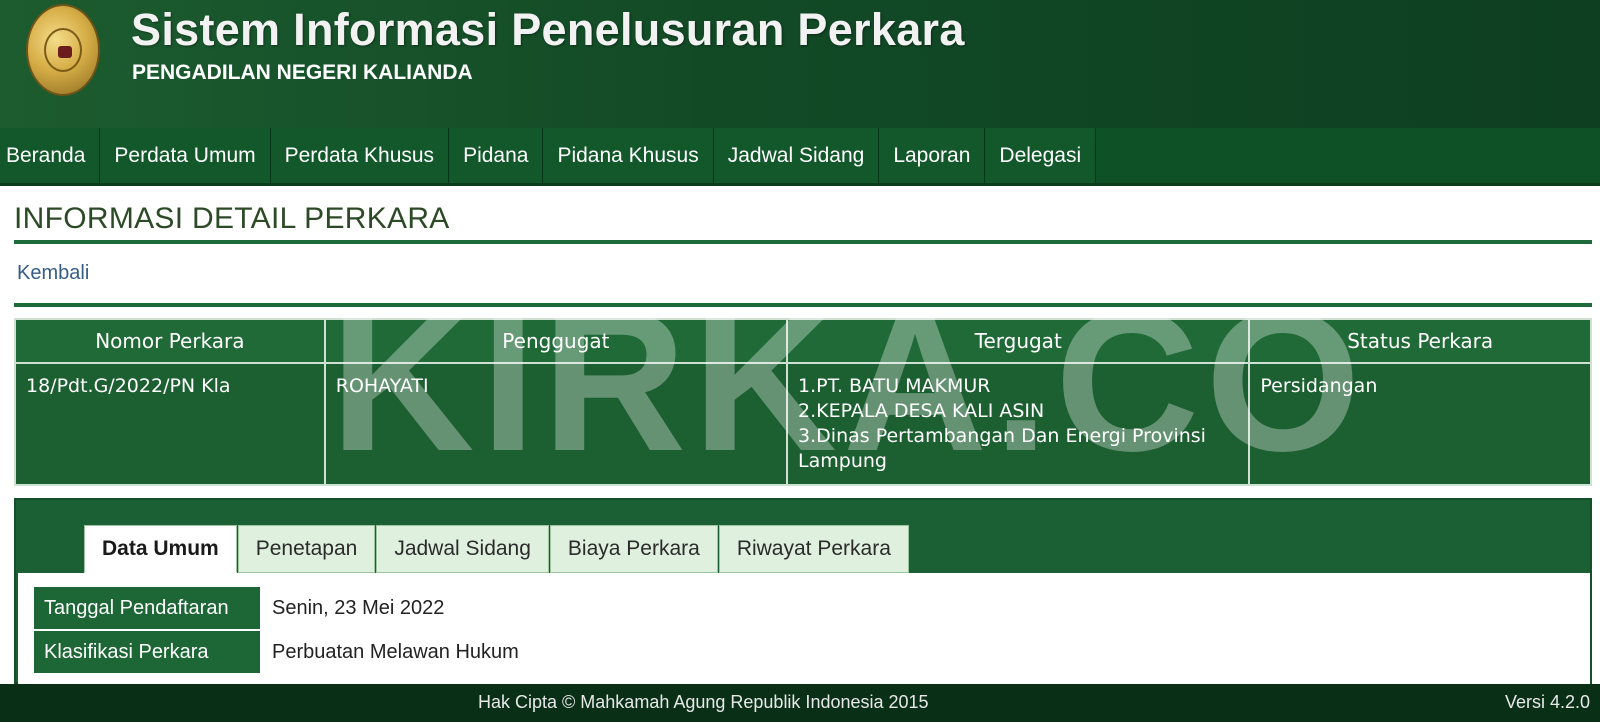 The image size is (1600, 722). What do you see at coordinates (147, 652) in the screenshot?
I see `info-label: Klasifikasi Perkara` at bounding box center [147, 652].